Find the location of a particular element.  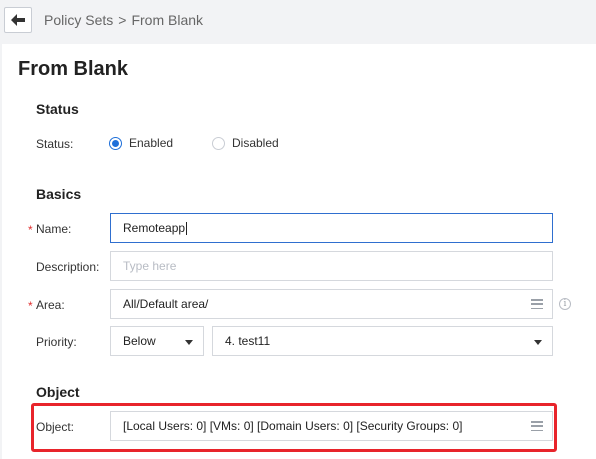

arrow-left-icon is located at coordinates (18, 20).